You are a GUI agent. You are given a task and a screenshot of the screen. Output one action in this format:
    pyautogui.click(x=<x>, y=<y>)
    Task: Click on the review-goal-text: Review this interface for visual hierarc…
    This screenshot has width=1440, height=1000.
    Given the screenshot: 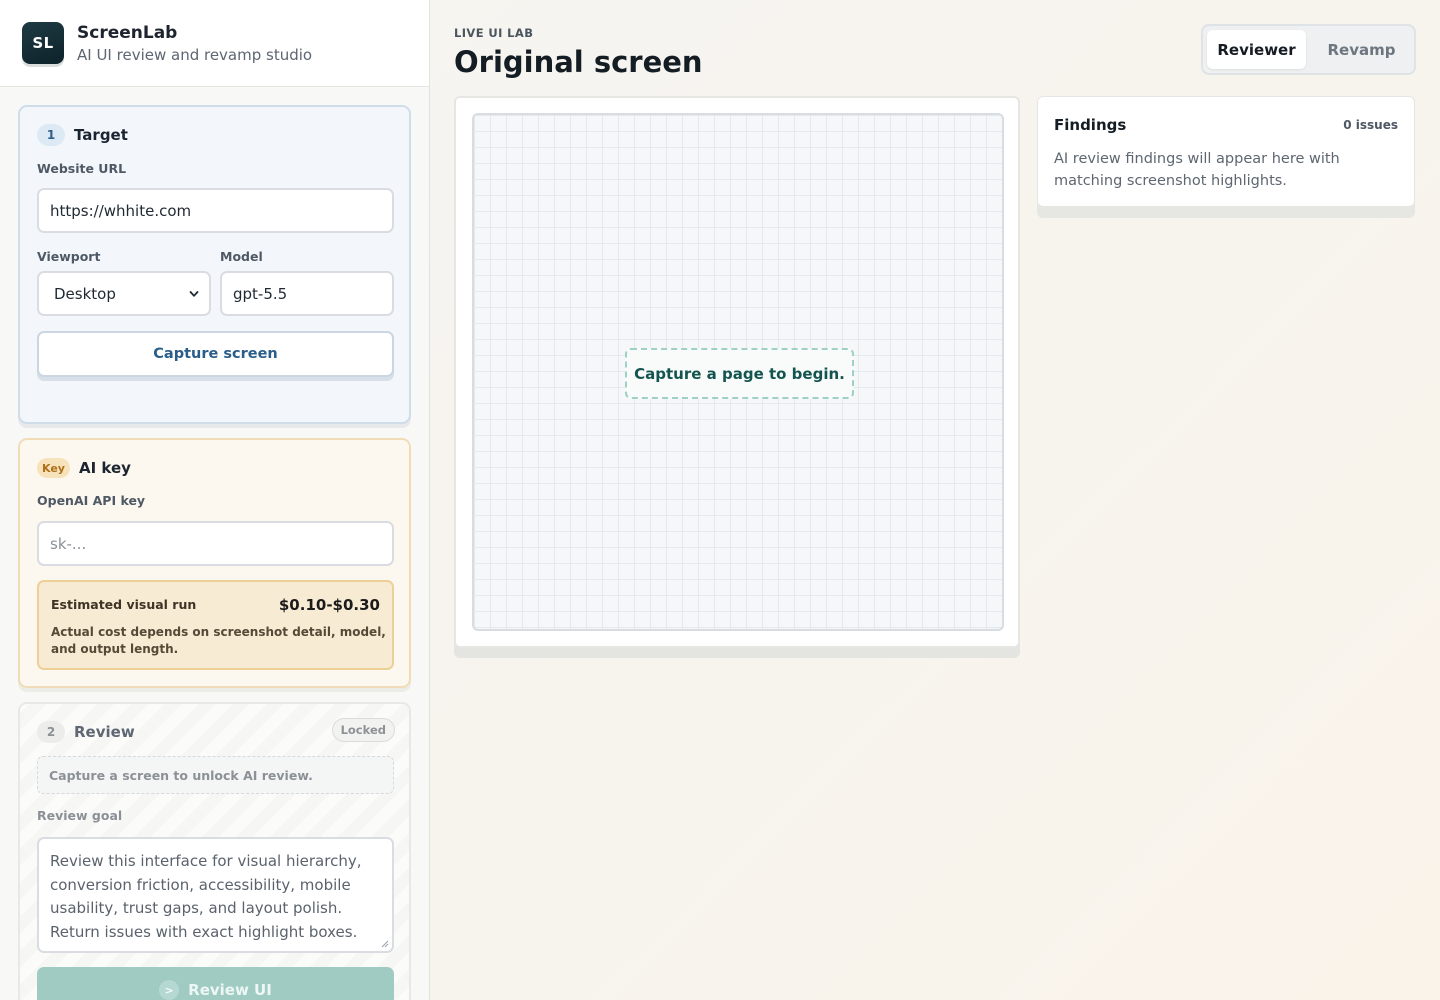 What is the action you would take?
    pyautogui.click(x=206, y=896)
    